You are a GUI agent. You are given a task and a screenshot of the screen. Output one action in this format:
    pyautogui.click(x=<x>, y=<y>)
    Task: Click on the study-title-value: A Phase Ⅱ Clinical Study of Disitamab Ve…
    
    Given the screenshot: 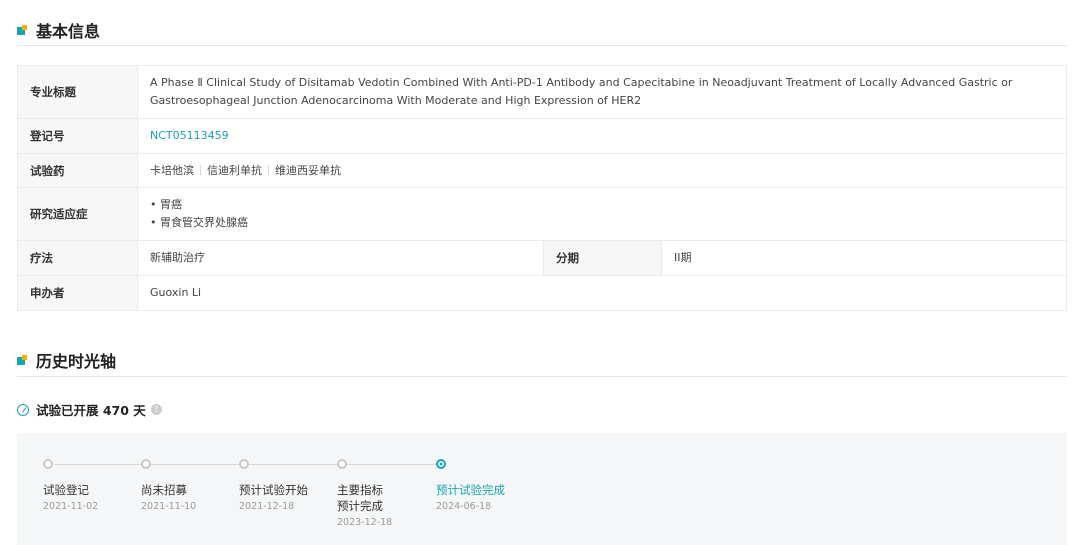 What is the action you would take?
    pyautogui.click(x=602, y=92)
    